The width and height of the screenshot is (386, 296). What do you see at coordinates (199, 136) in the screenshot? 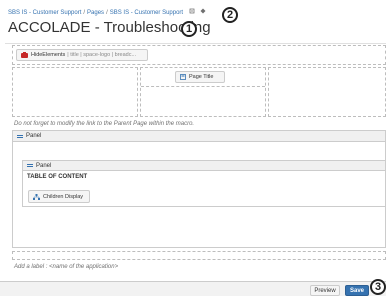
I see `outer-panel-header: Panel` at bounding box center [199, 136].